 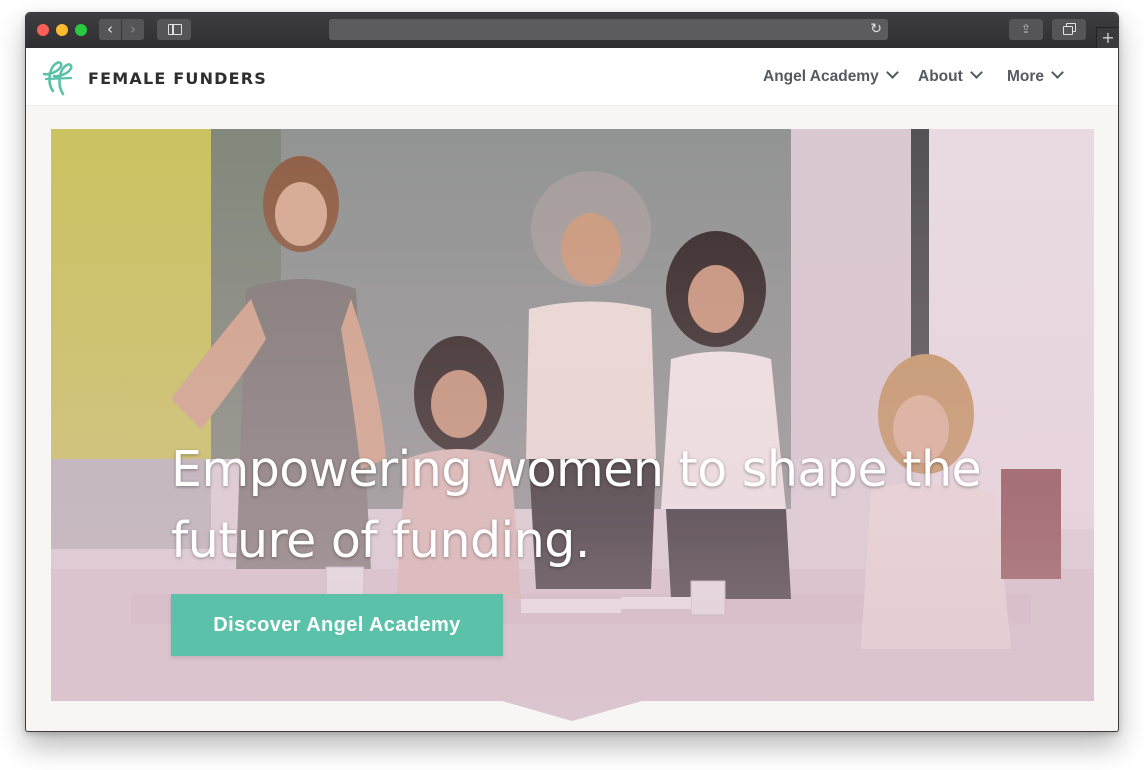 I want to click on back-button: ‹, so click(x=110, y=29).